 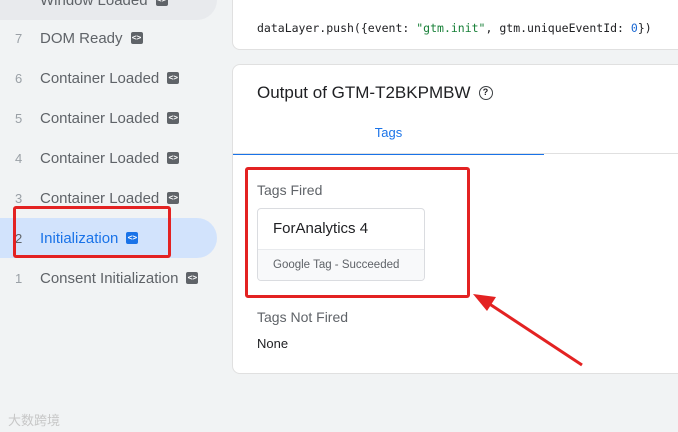 What do you see at coordinates (34, 420) in the screenshot?
I see `watermark: 大数跨境` at bounding box center [34, 420].